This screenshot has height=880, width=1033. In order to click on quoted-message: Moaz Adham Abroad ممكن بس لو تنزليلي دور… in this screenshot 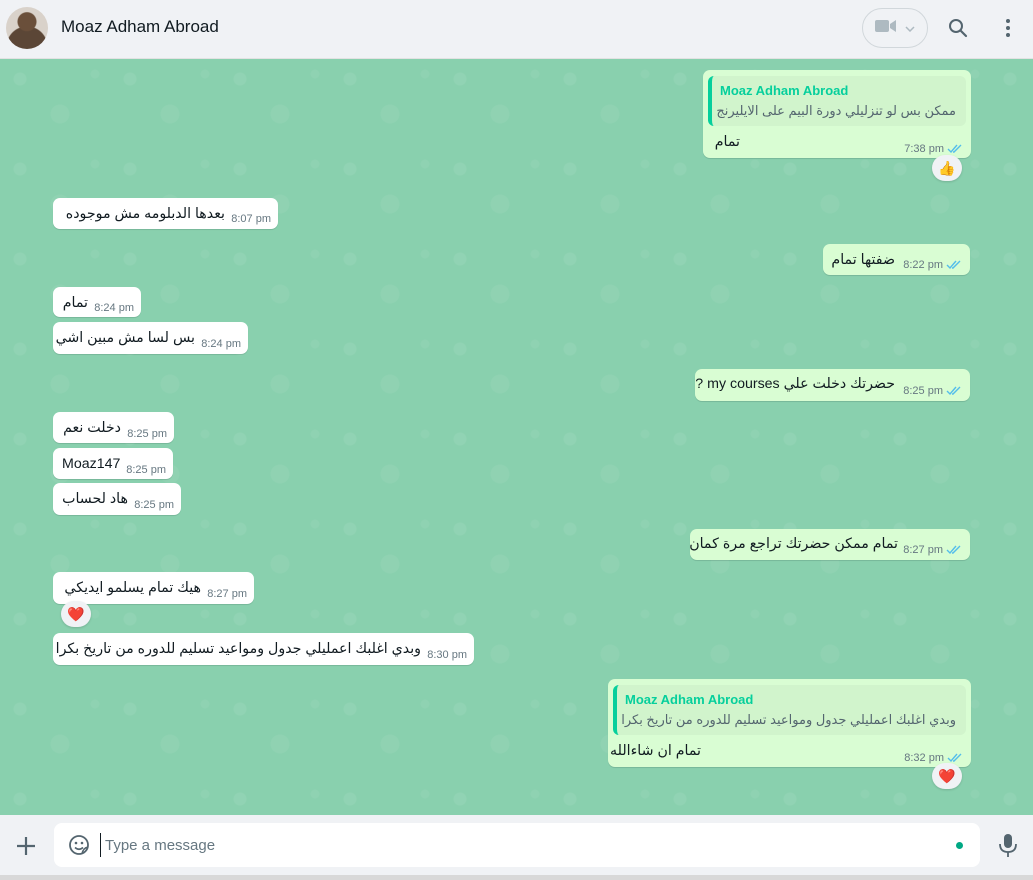, I will do `click(837, 101)`.